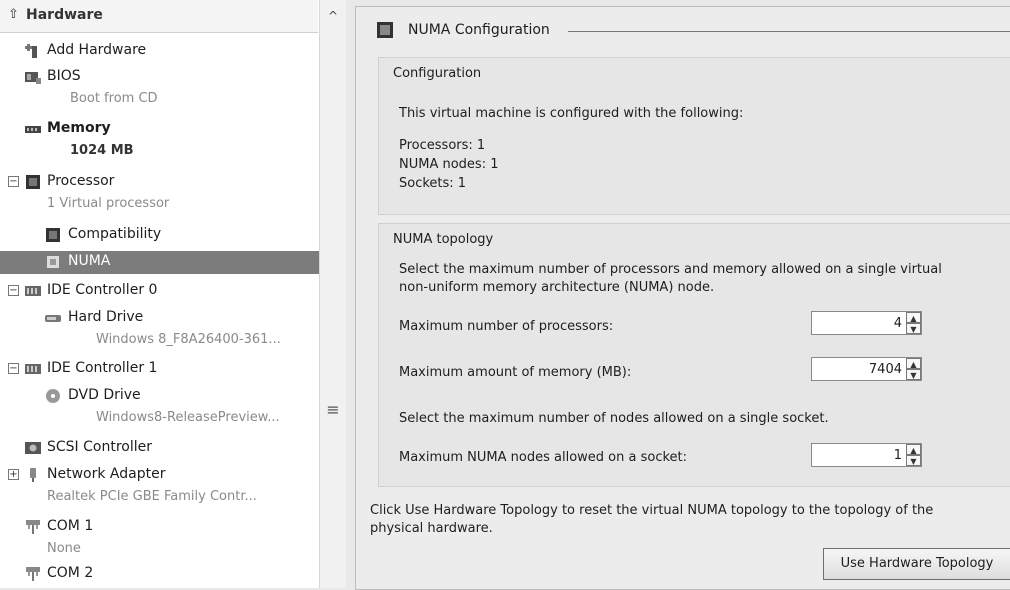 This screenshot has height=590, width=1010. I want to click on hard-drive-icon, so click(53, 318).